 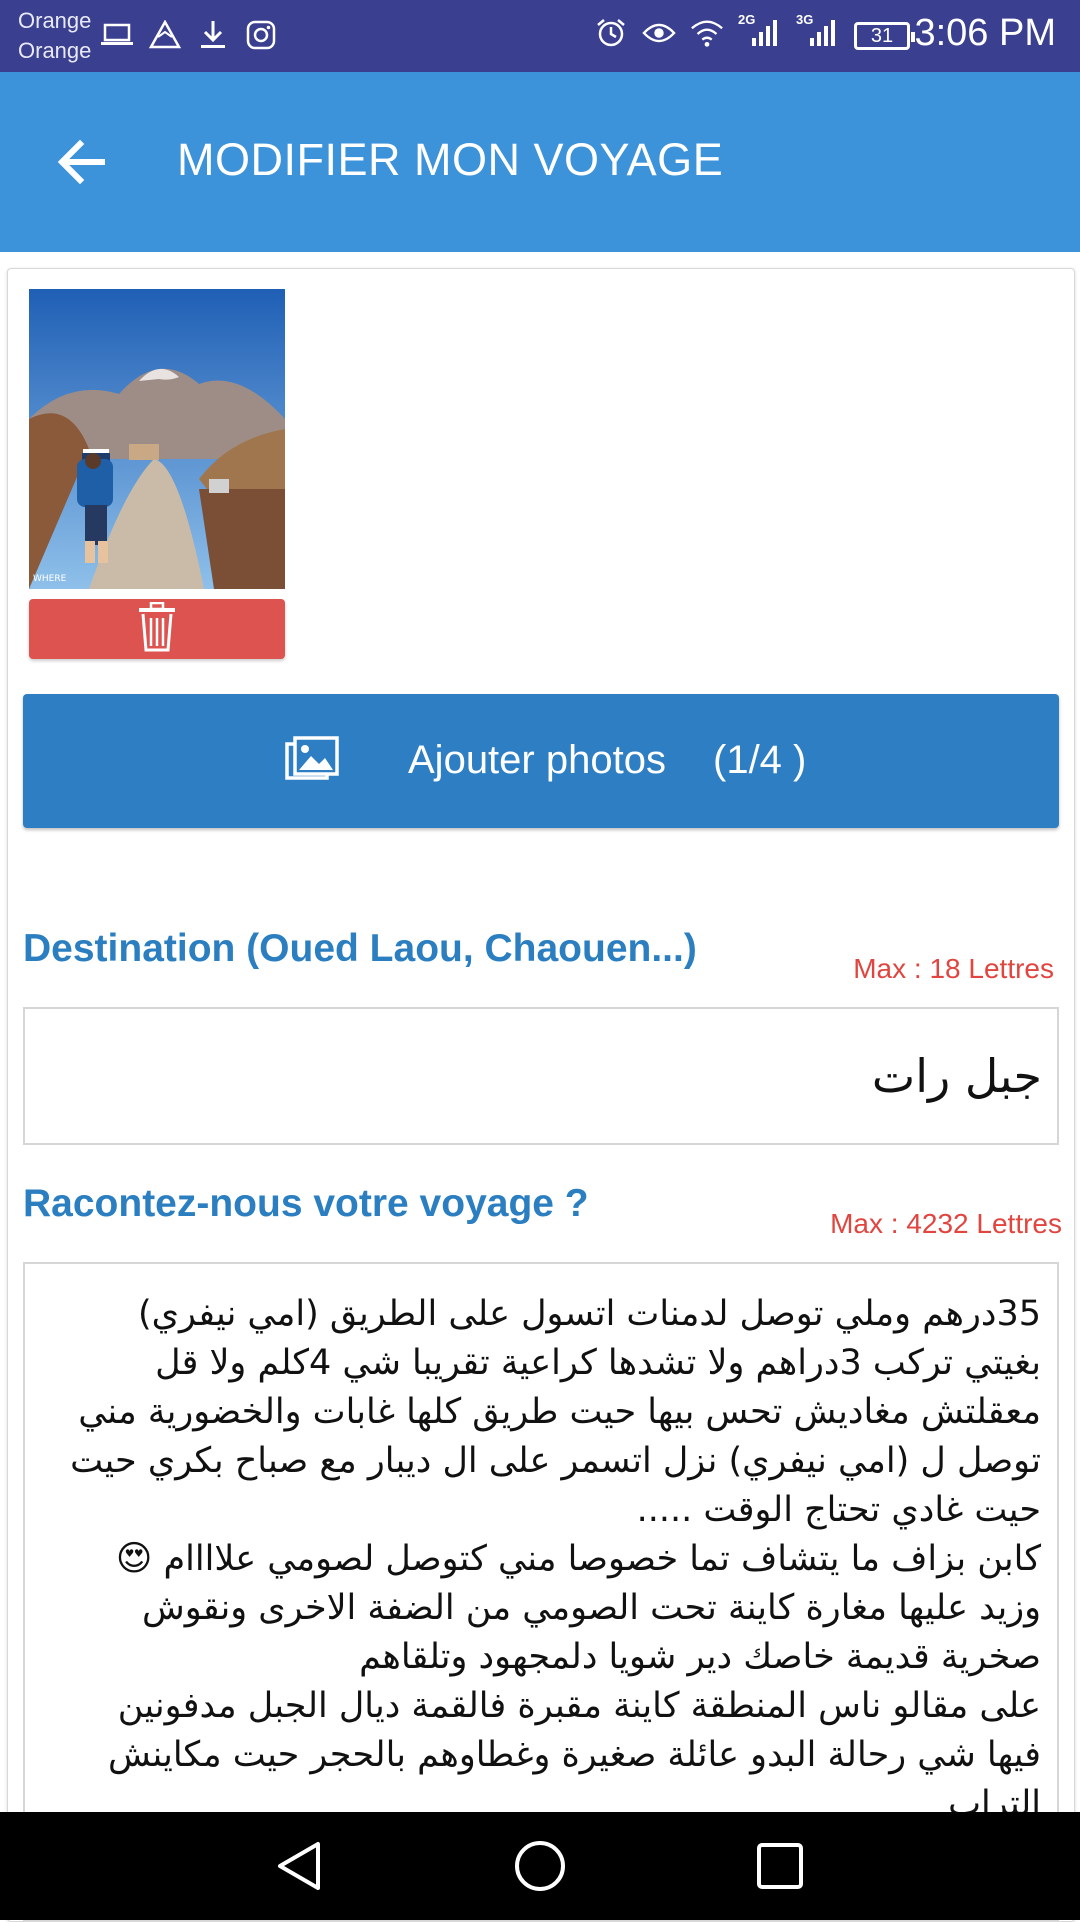 What do you see at coordinates (780, 1866) in the screenshot?
I see `nav-recents-icon` at bounding box center [780, 1866].